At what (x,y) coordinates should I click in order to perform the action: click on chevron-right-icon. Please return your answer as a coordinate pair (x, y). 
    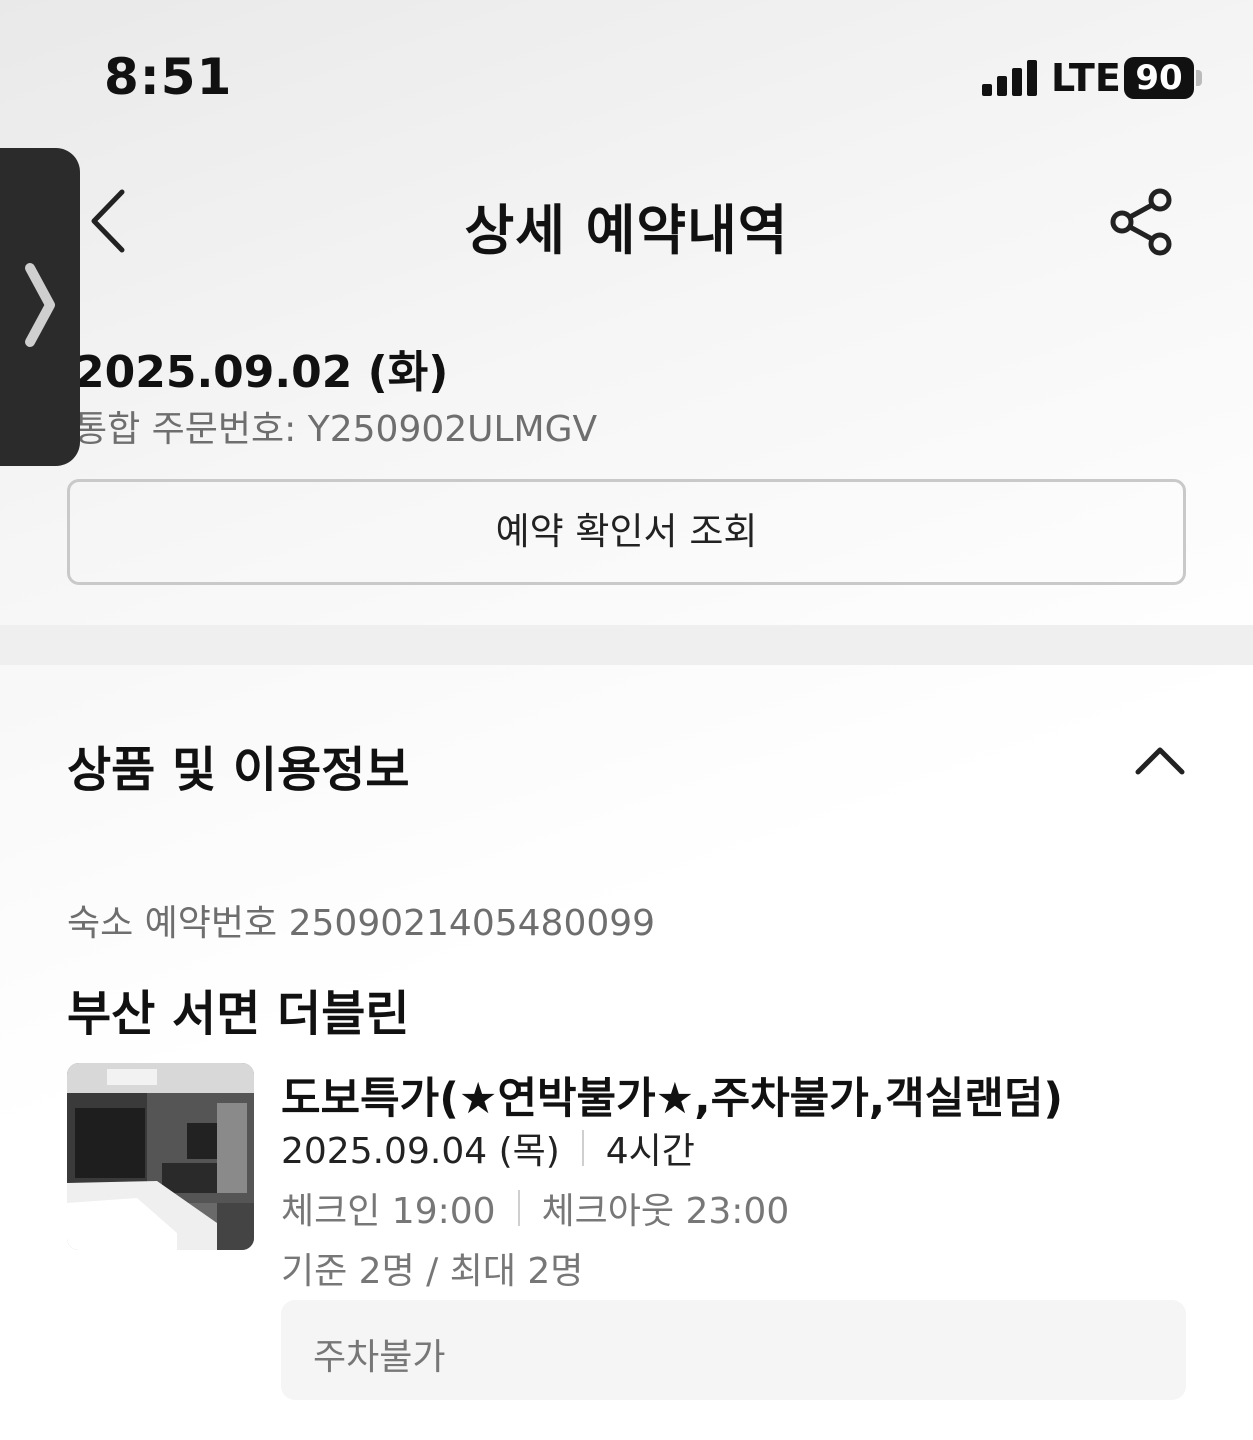
    Looking at the image, I should click on (40, 305).